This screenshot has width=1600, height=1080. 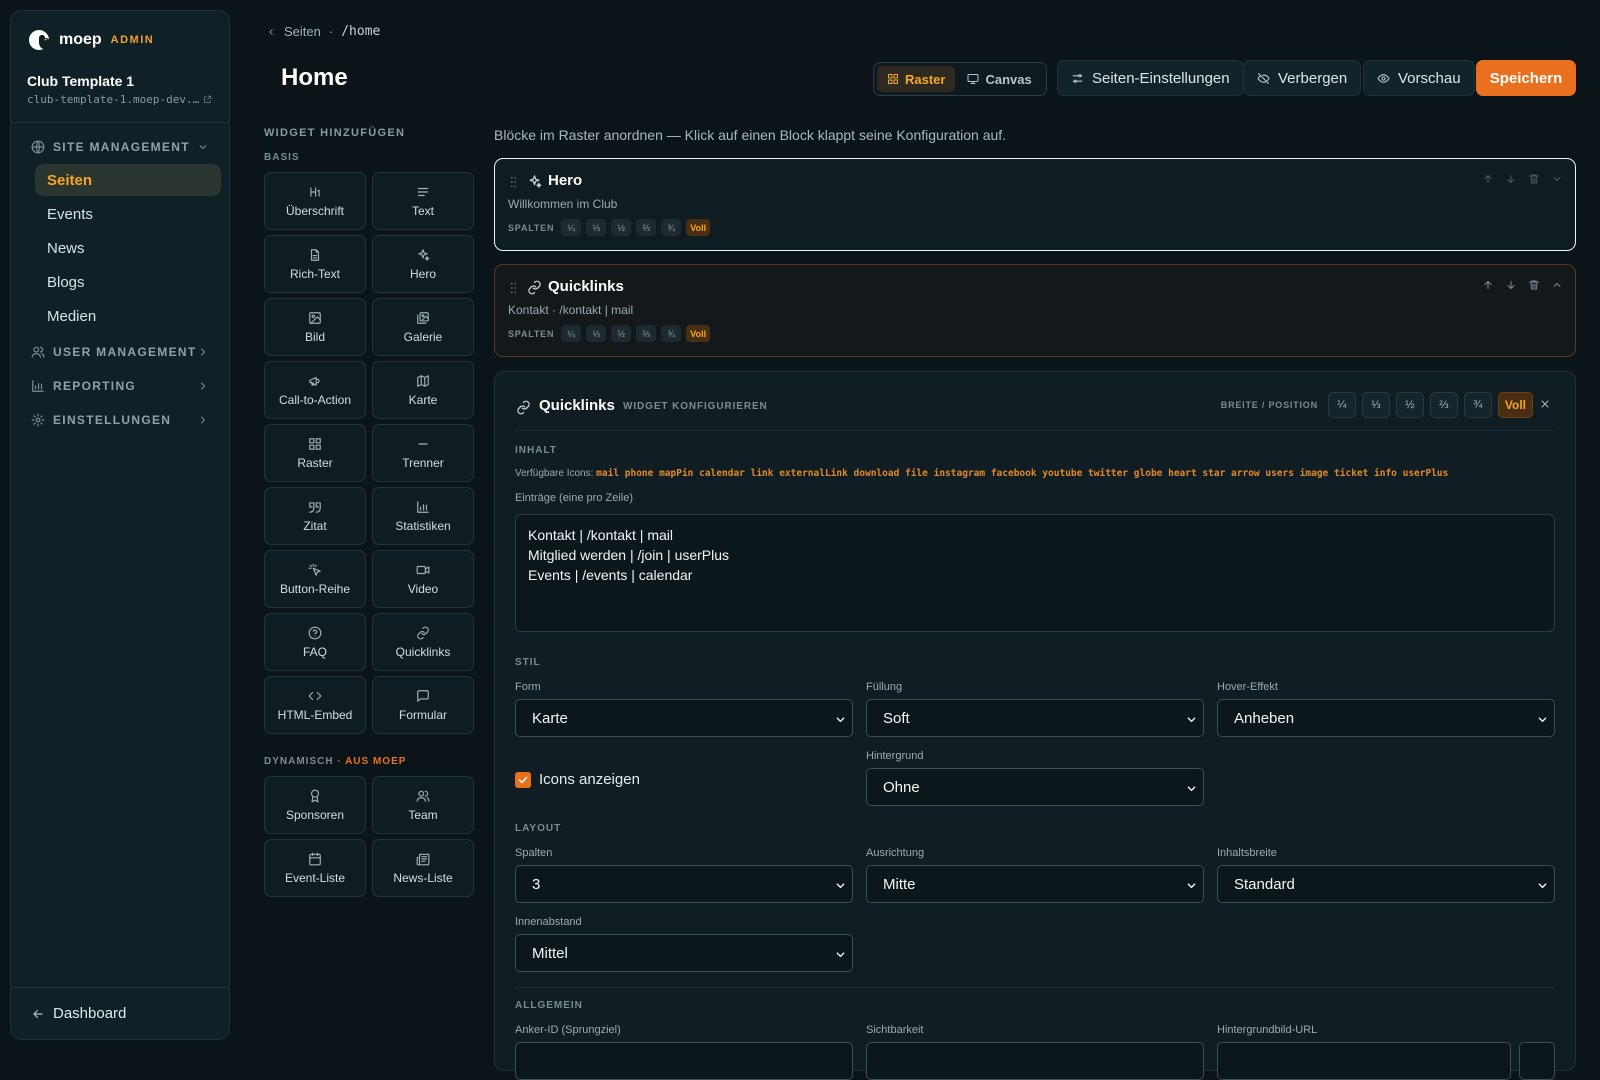 I want to click on widget-tile-html-embed: HTML-Embed, so click(x=315, y=705).